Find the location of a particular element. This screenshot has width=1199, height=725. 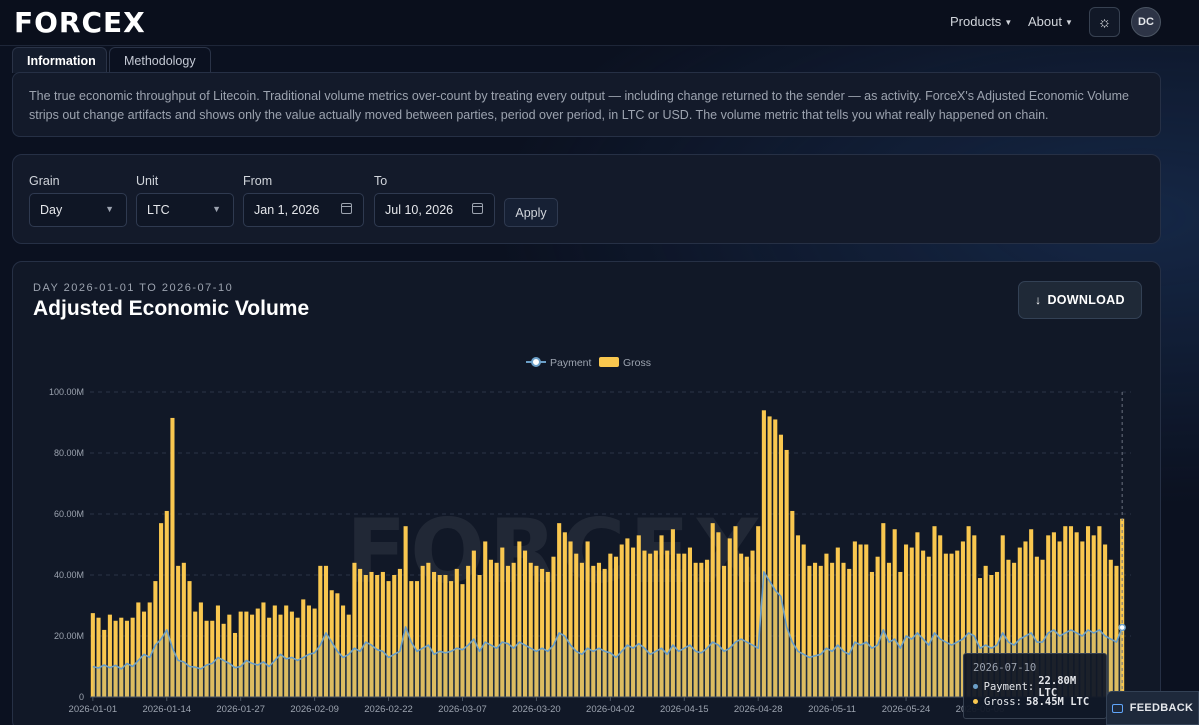

tooltip-gross-label: Gross is located at coordinates (1000, 701).